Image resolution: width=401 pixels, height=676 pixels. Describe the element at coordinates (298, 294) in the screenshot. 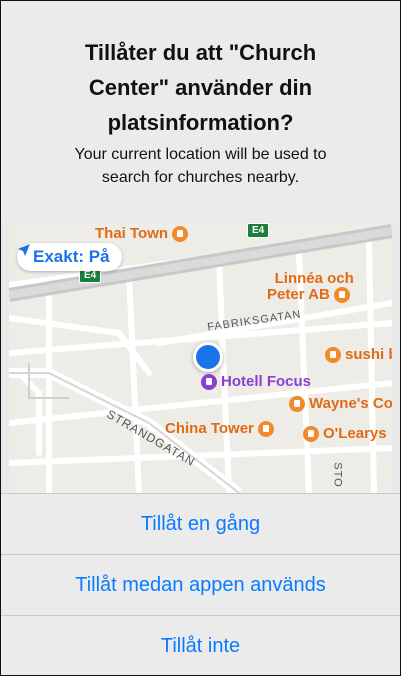

I see `poi-linnea-label-2: Peter AB` at that location.